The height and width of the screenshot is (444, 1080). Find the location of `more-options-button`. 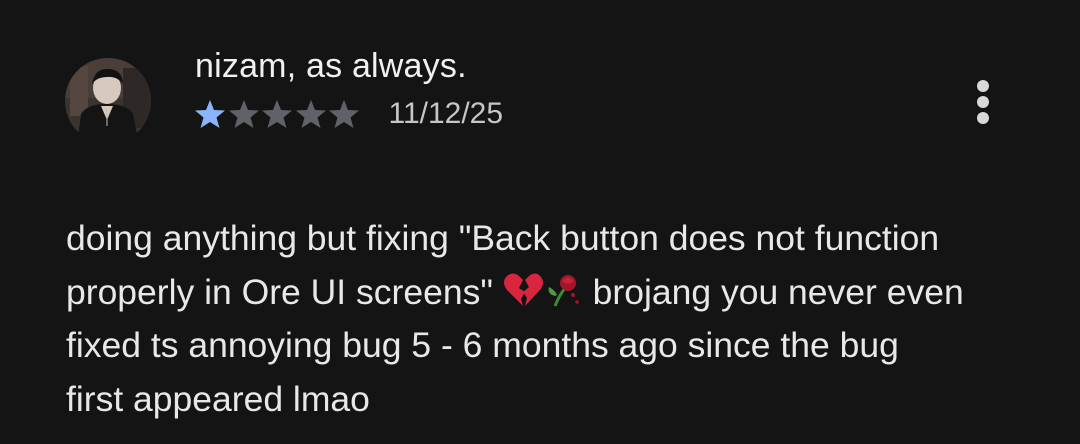

more-options-button is located at coordinates (983, 102).